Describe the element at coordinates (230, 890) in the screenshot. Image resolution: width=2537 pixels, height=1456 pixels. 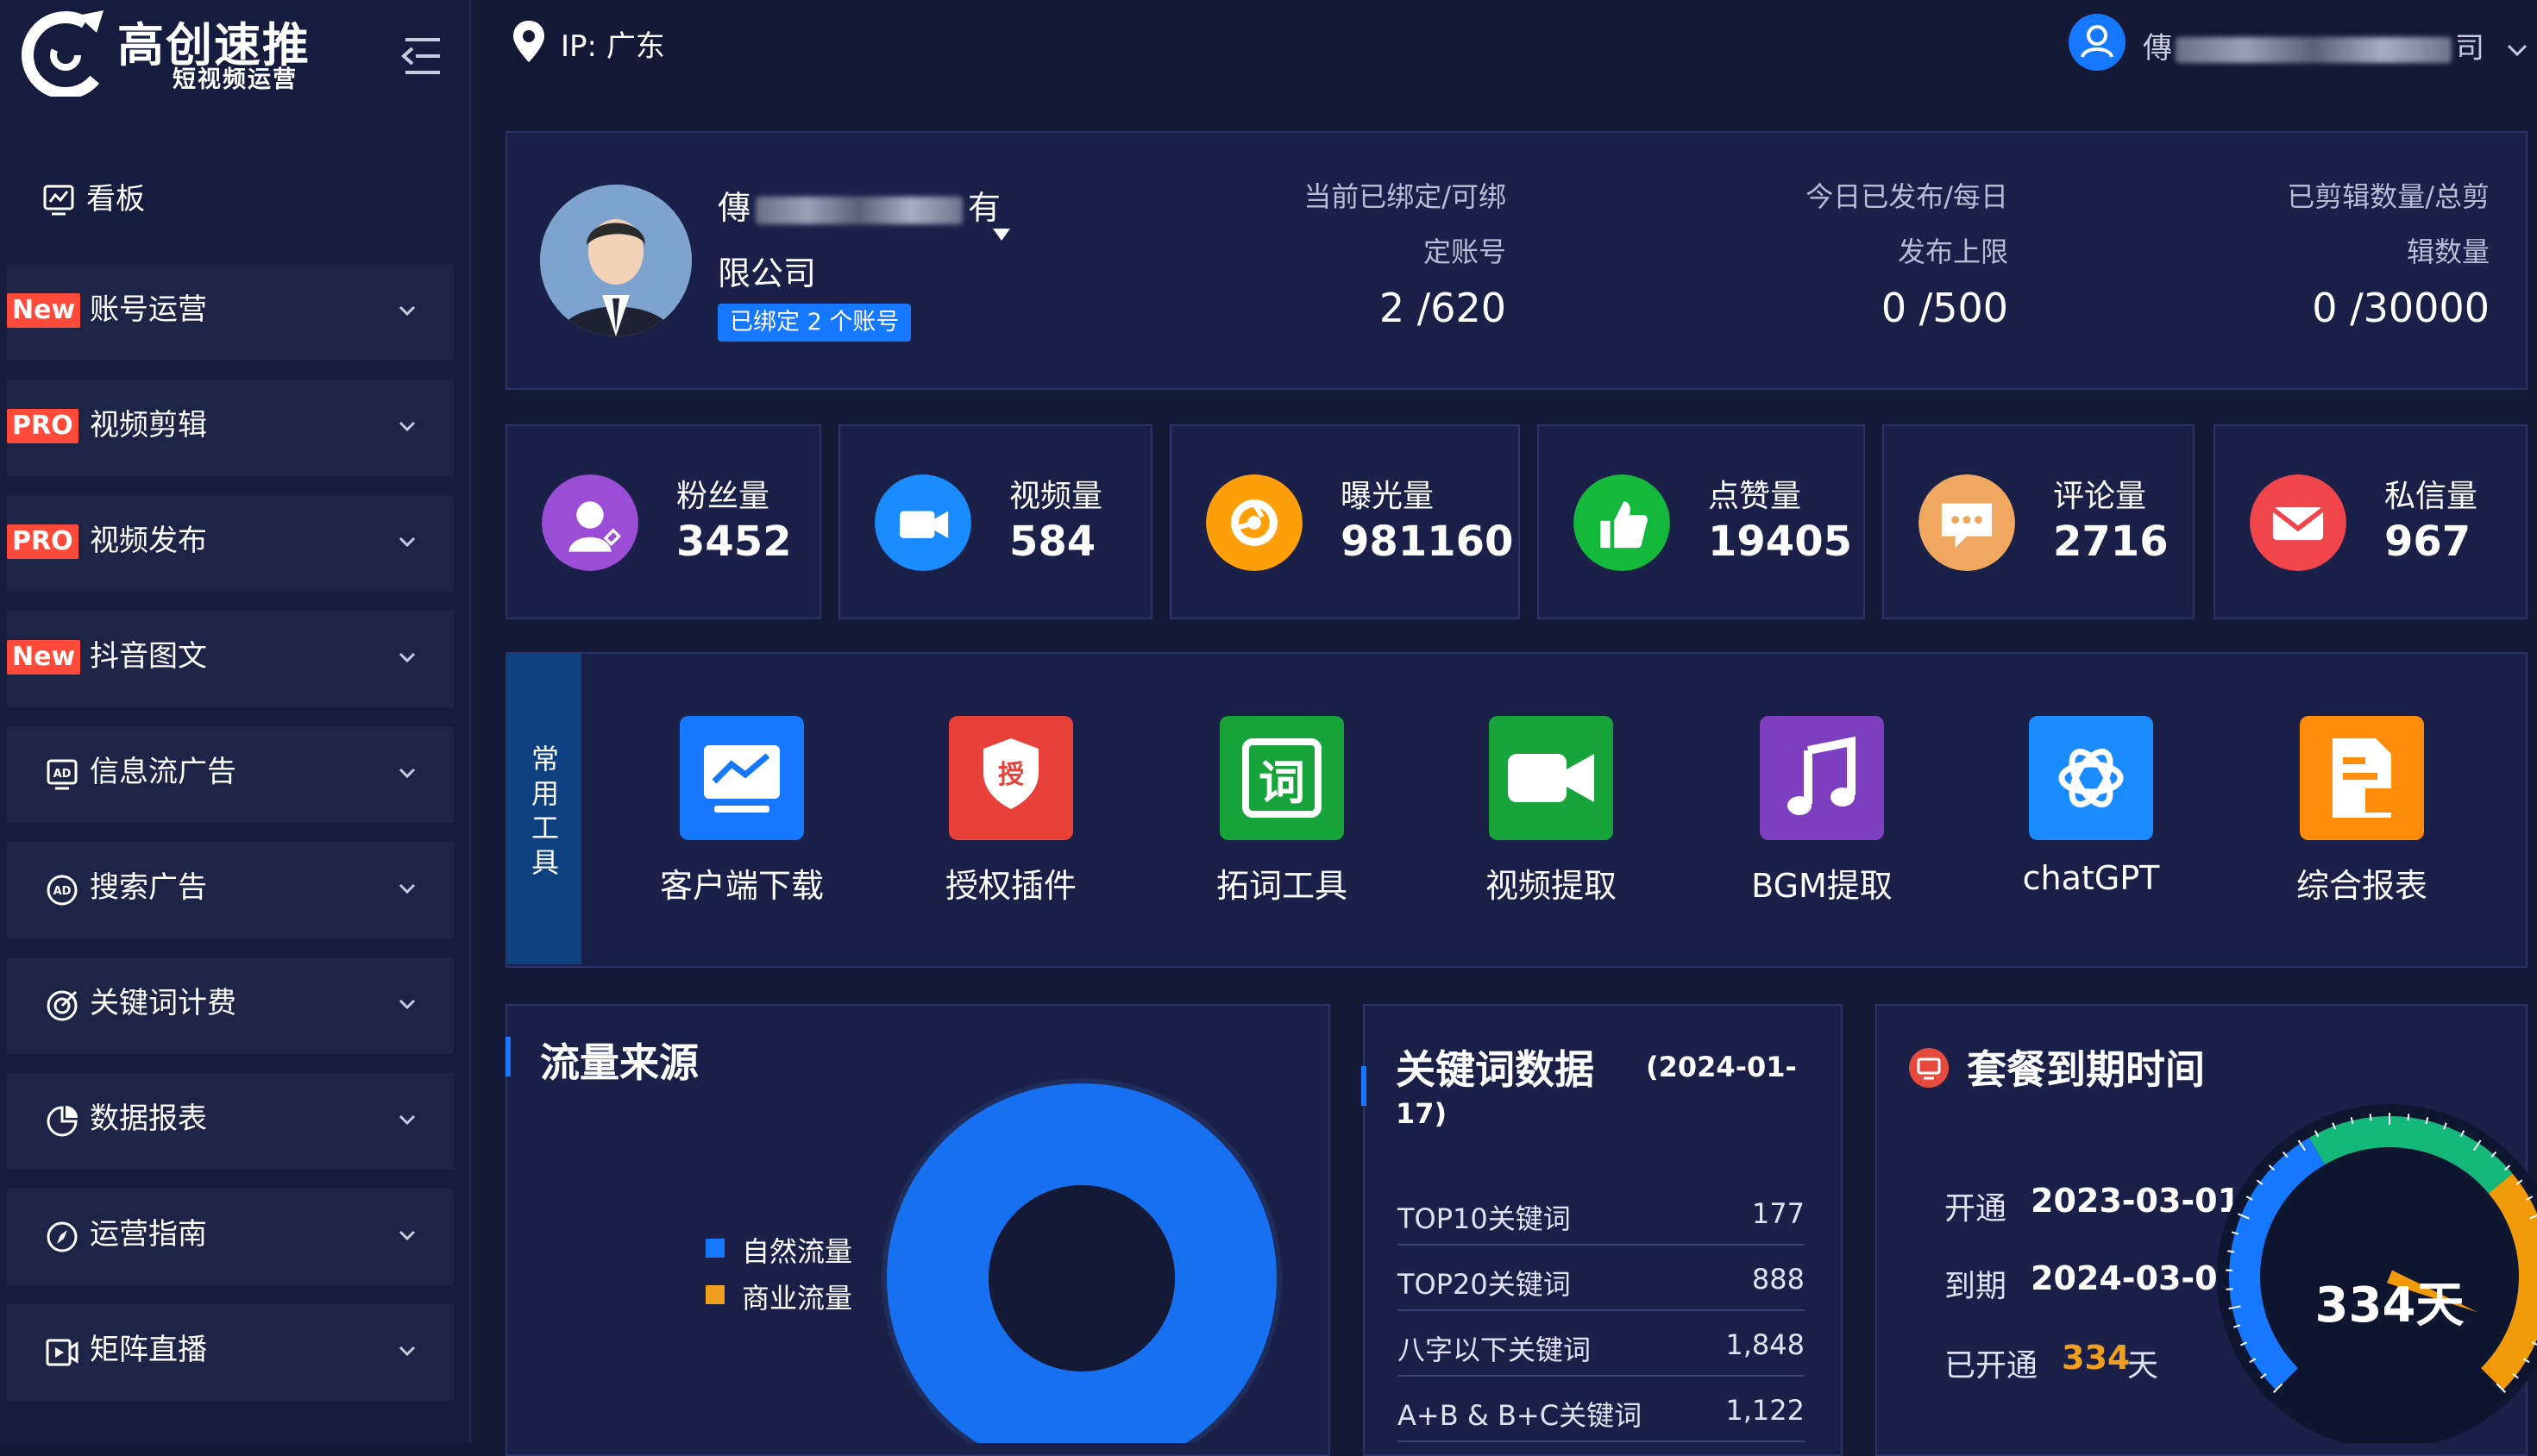
I see `sidebar-item-6: AD 搜索广告` at that location.